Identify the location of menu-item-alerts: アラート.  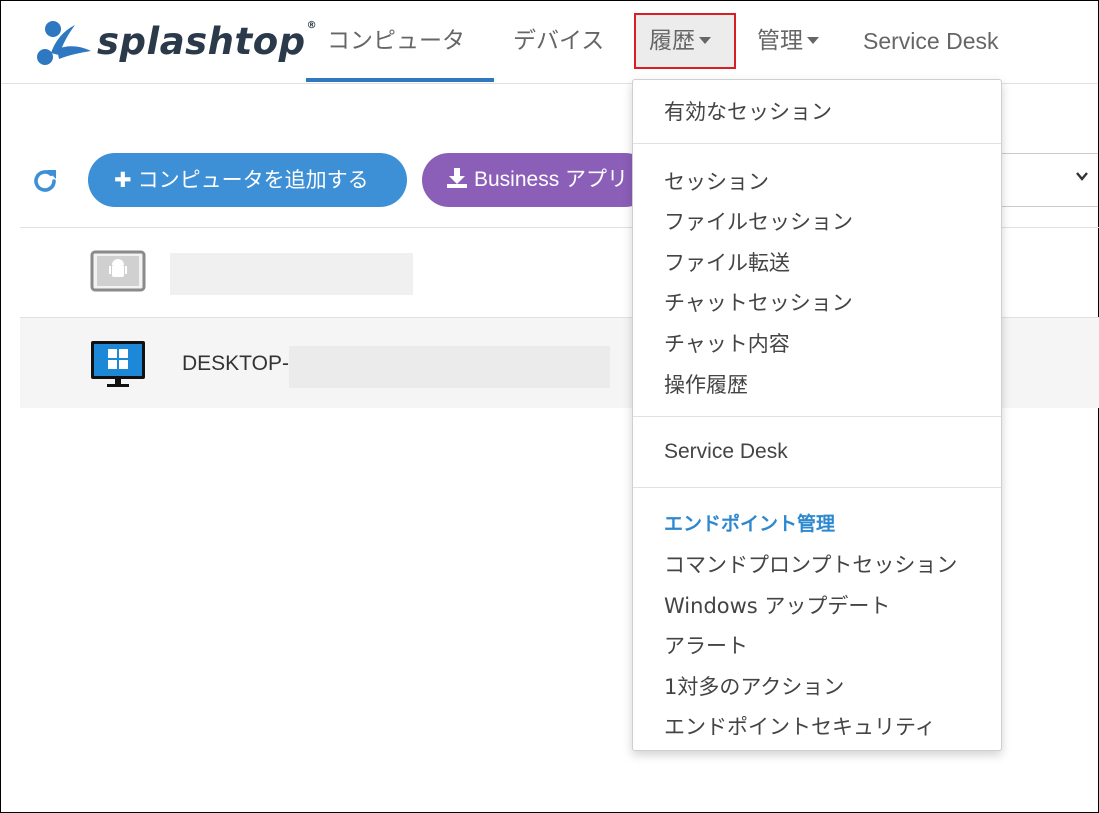
(706, 645).